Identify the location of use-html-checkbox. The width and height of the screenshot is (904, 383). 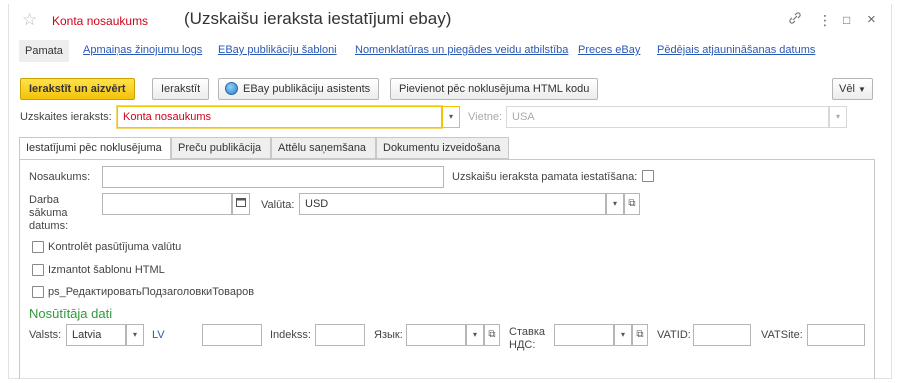
(38, 270).